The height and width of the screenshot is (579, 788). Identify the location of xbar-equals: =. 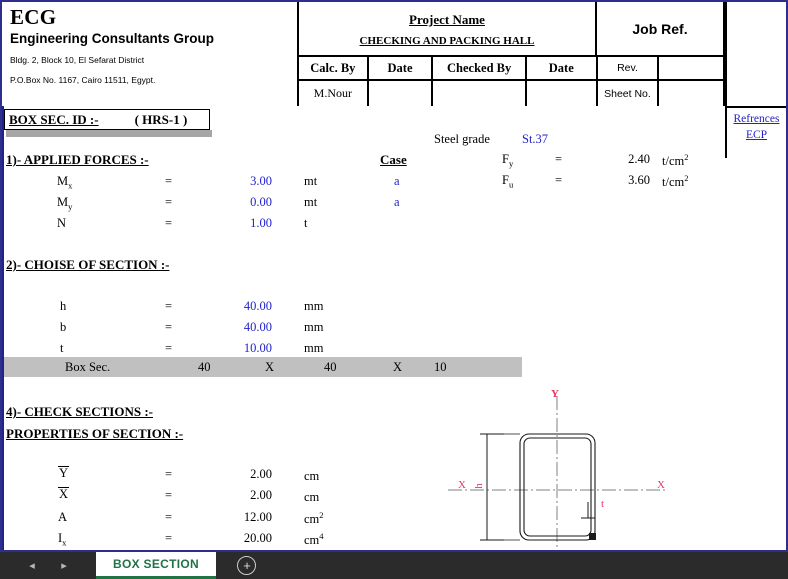
(169, 495).